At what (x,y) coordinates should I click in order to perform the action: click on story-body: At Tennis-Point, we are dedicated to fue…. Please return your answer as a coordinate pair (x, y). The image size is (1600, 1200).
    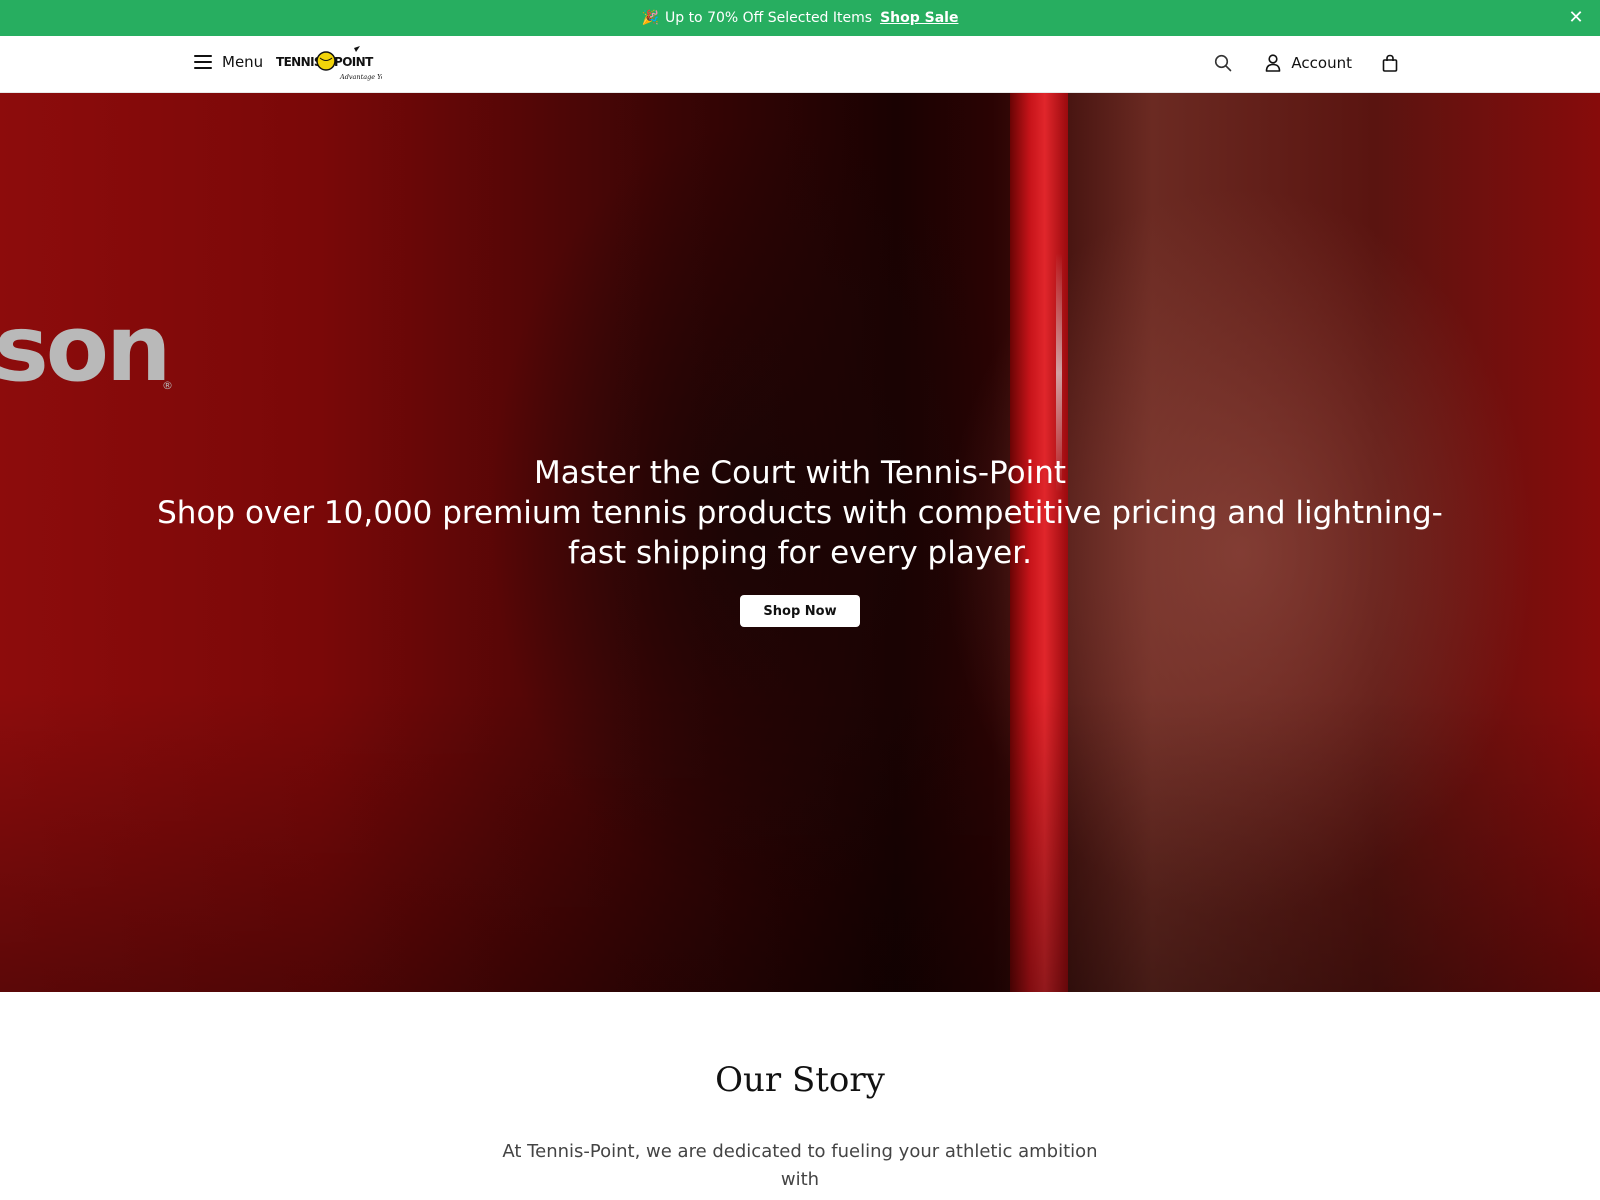
    Looking at the image, I should click on (800, 1165).